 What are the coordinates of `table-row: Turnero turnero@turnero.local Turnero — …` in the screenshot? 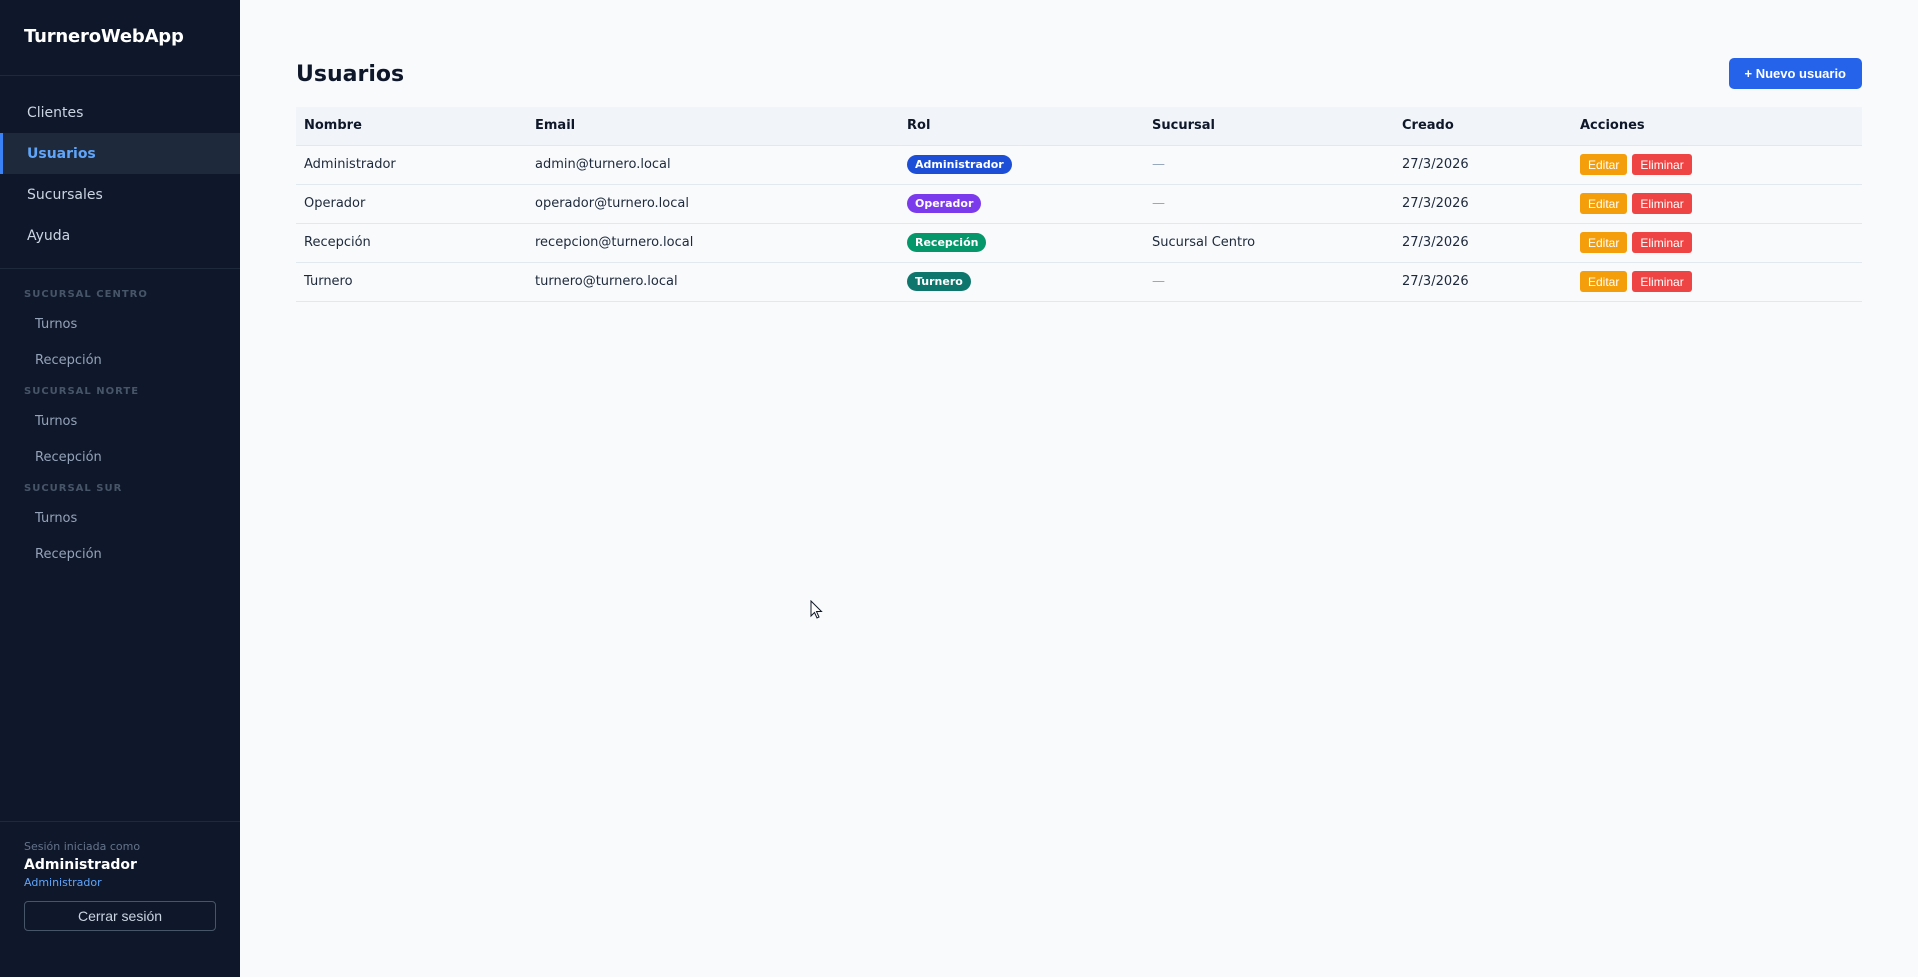 It's located at (1079, 282).